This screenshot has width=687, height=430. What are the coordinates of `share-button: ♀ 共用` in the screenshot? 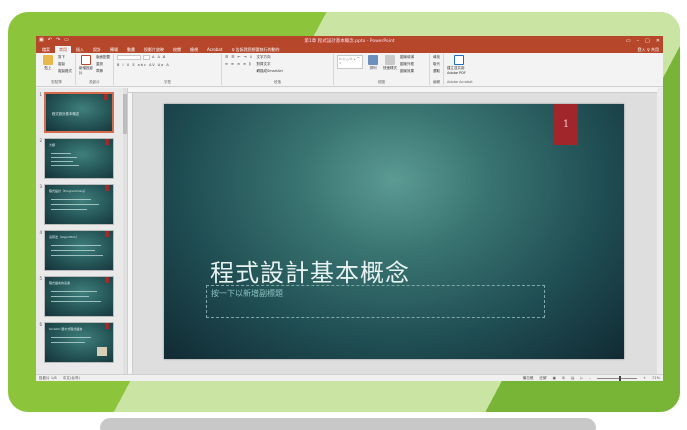 It's located at (653, 49).